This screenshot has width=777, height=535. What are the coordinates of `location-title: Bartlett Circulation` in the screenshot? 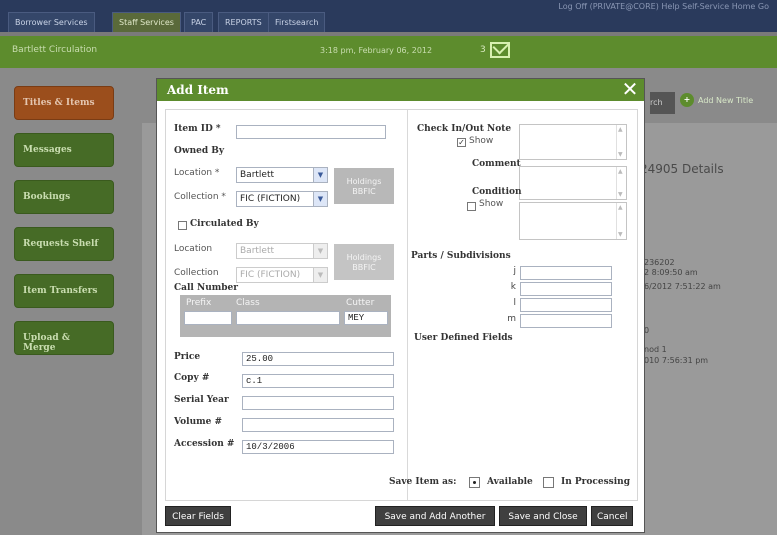 It's located at (55, 50).